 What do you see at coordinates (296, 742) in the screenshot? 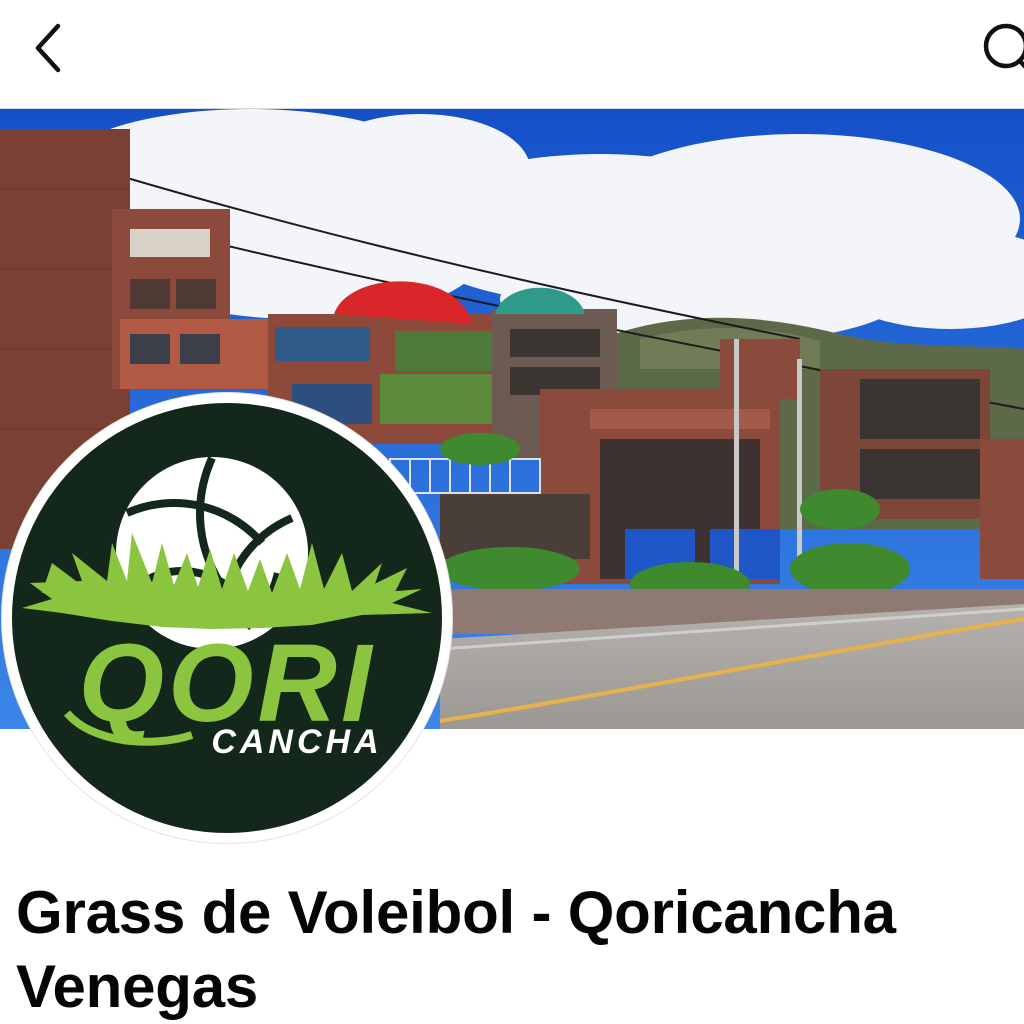
I see `brand-secondary-text: CANCHA` at bounding box center [296, 742].